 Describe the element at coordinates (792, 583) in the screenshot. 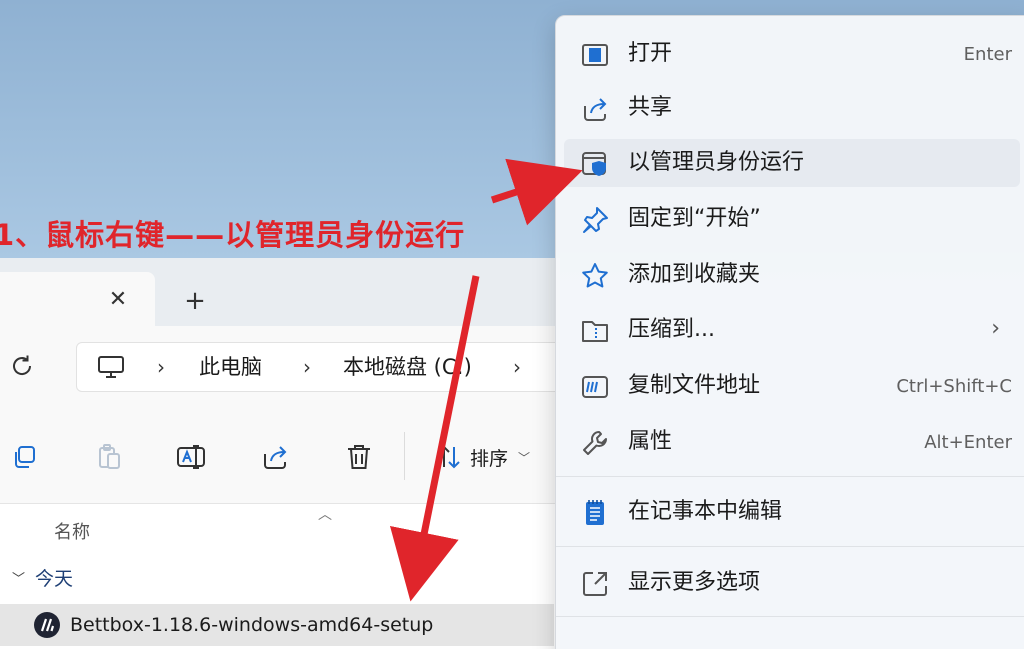

I see `menu-item-show-more-options: 显示更多选项` at that location.